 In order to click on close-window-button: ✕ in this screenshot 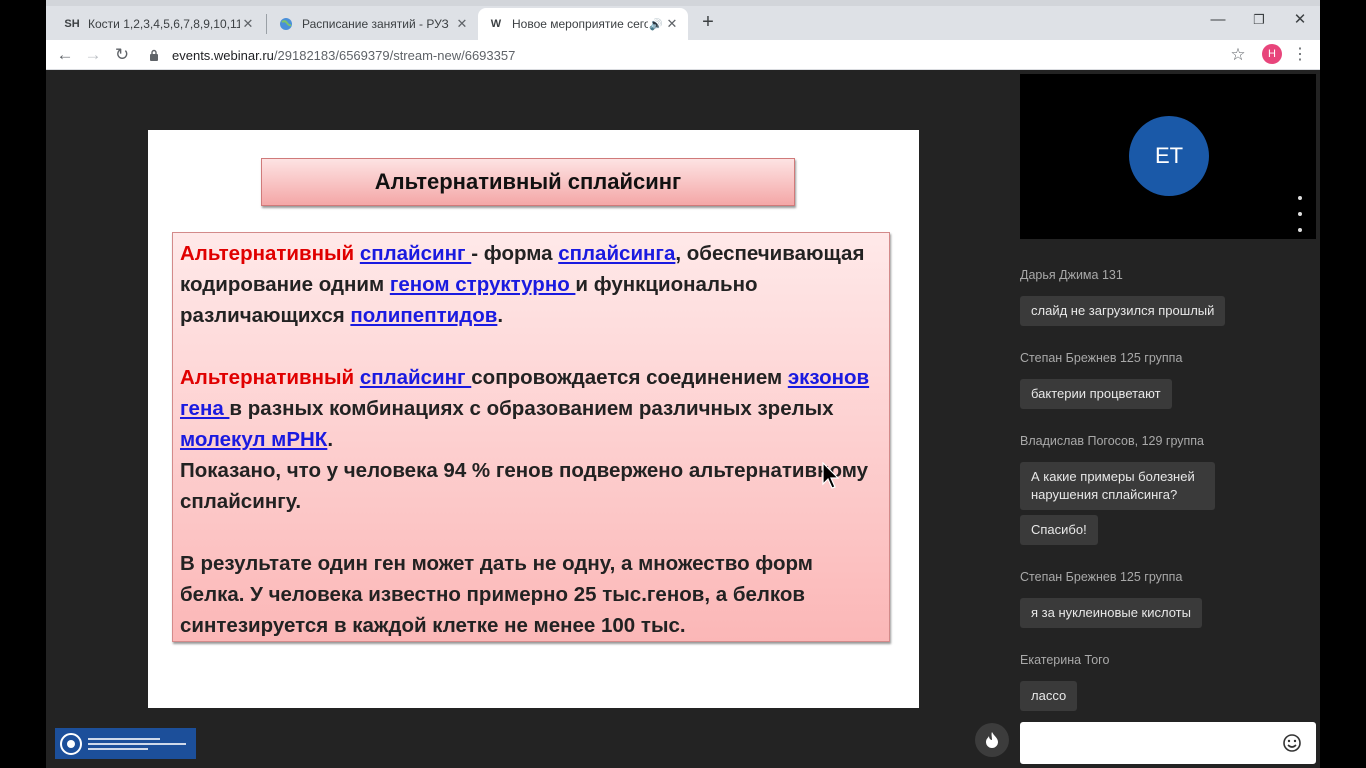, I will do `click(1300, 20)`.